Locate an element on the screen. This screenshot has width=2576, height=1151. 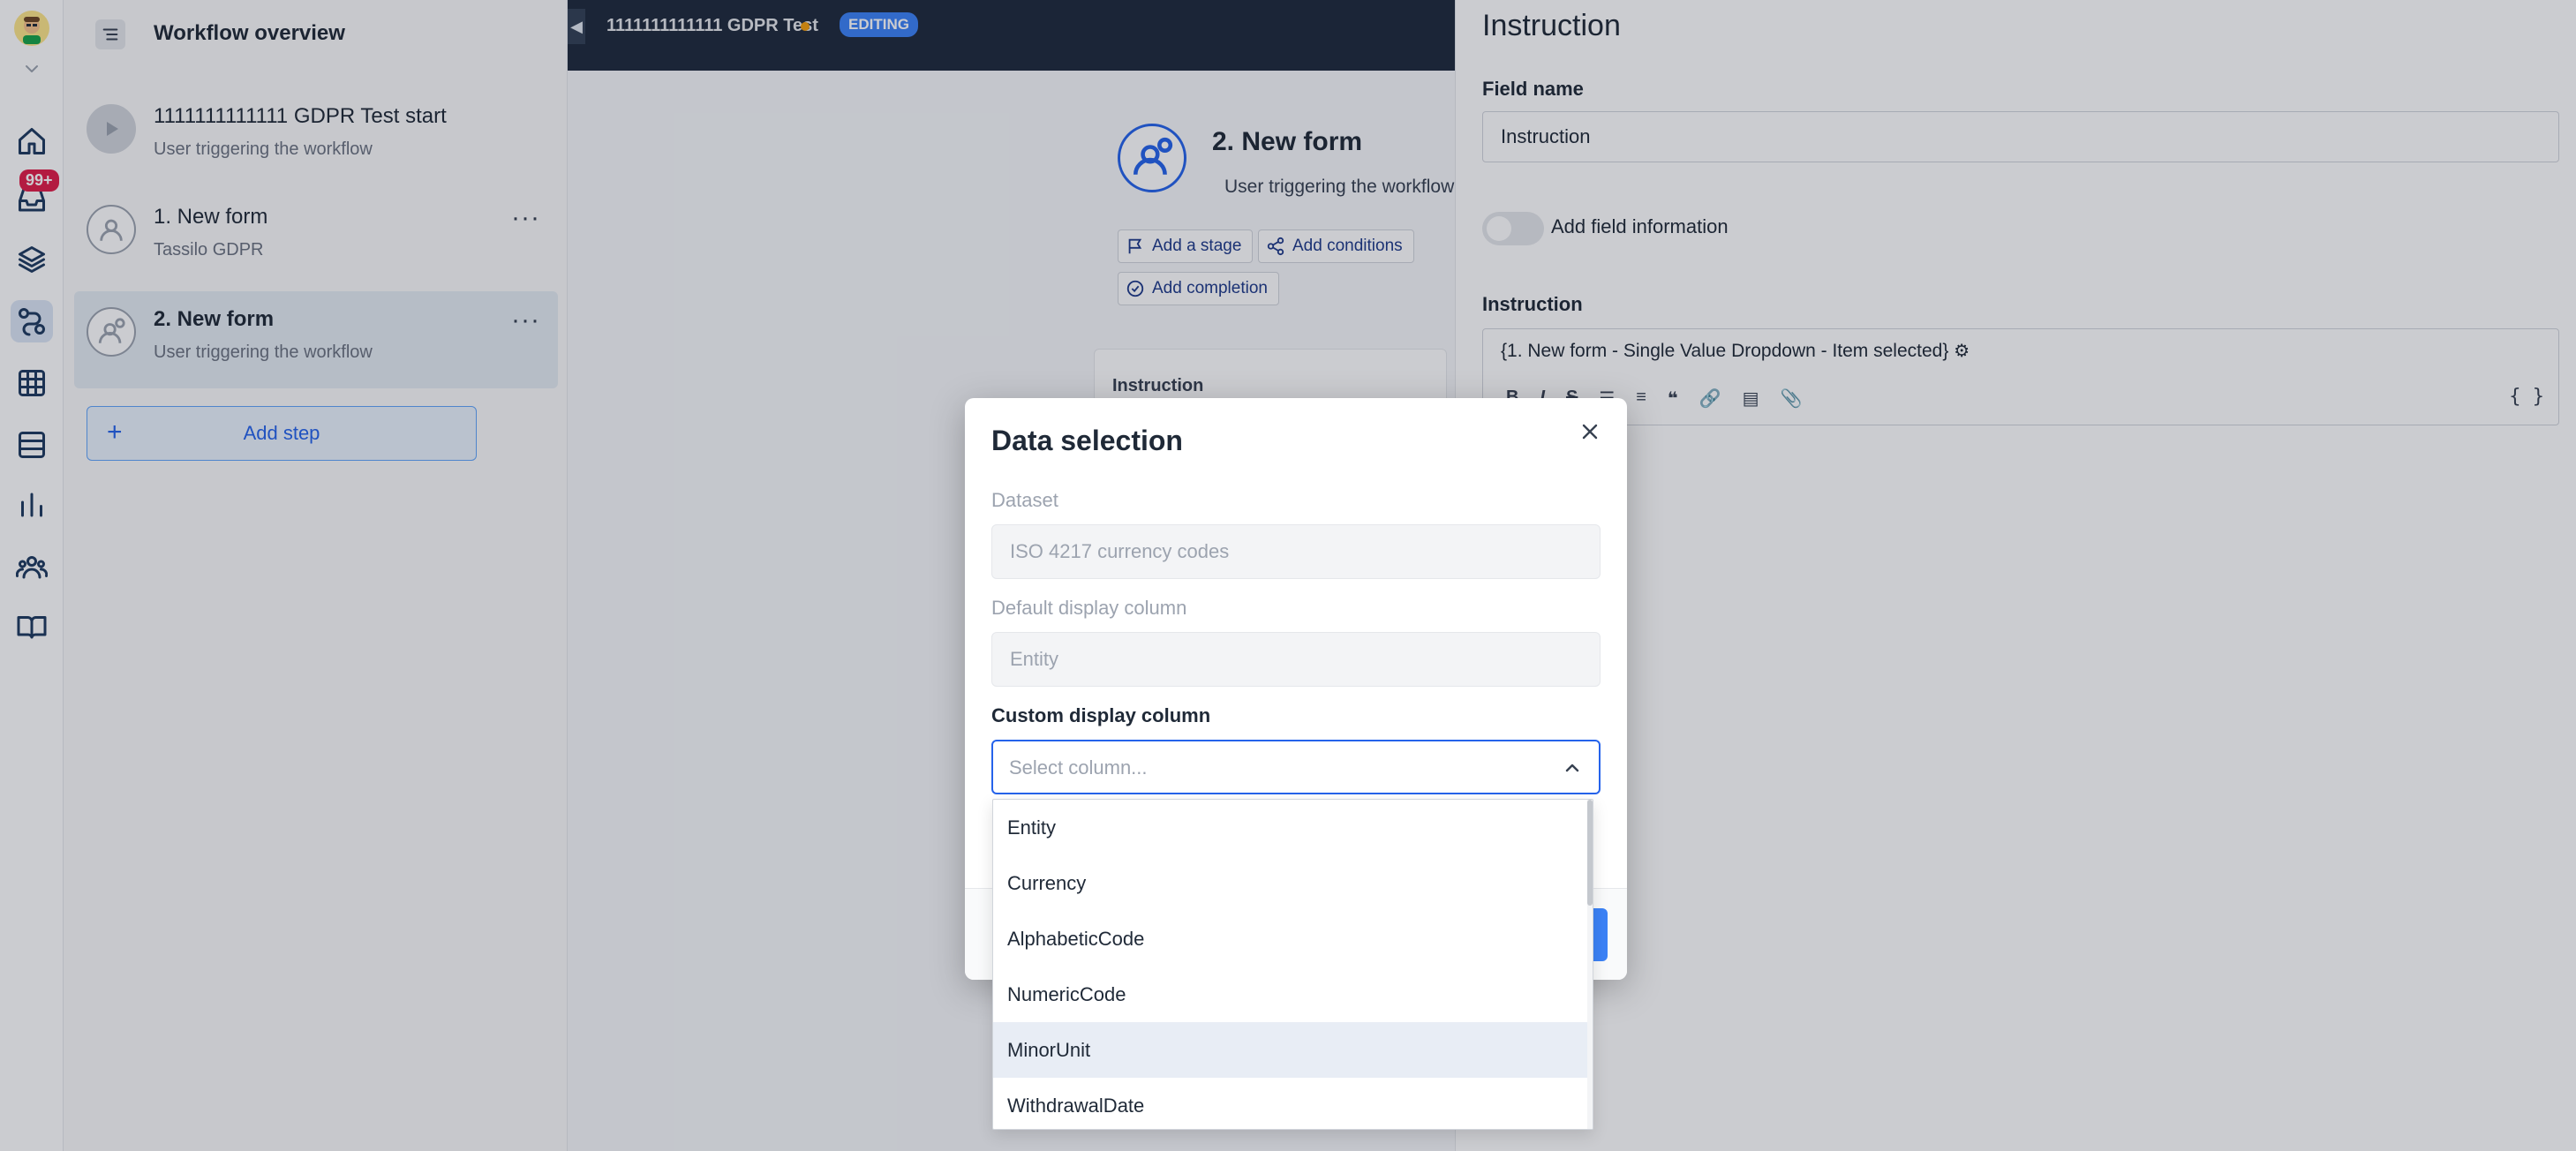
option-withdrawal-date: WithdrawalDate is located at coordinates (1291, 1103).